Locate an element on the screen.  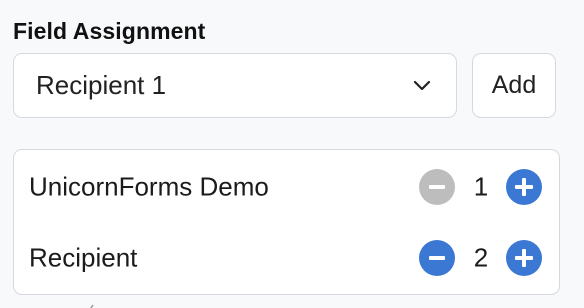
list-item: UnicornForms Demo 1 is located at coordinates (286, 187).